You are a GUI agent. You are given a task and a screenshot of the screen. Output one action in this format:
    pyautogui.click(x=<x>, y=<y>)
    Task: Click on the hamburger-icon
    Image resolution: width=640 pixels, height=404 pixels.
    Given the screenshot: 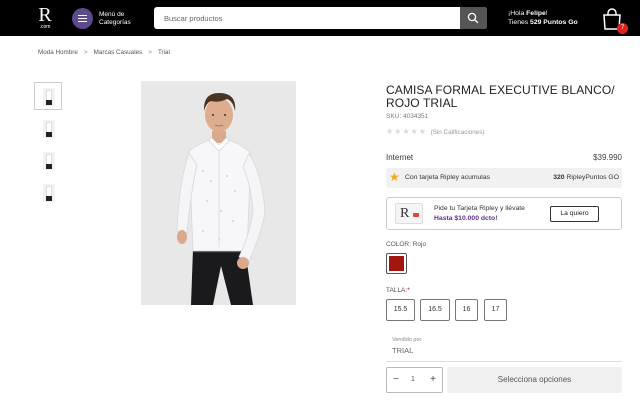 What is the action you would take?
    pyautogui.click(x=82, y=18)
    